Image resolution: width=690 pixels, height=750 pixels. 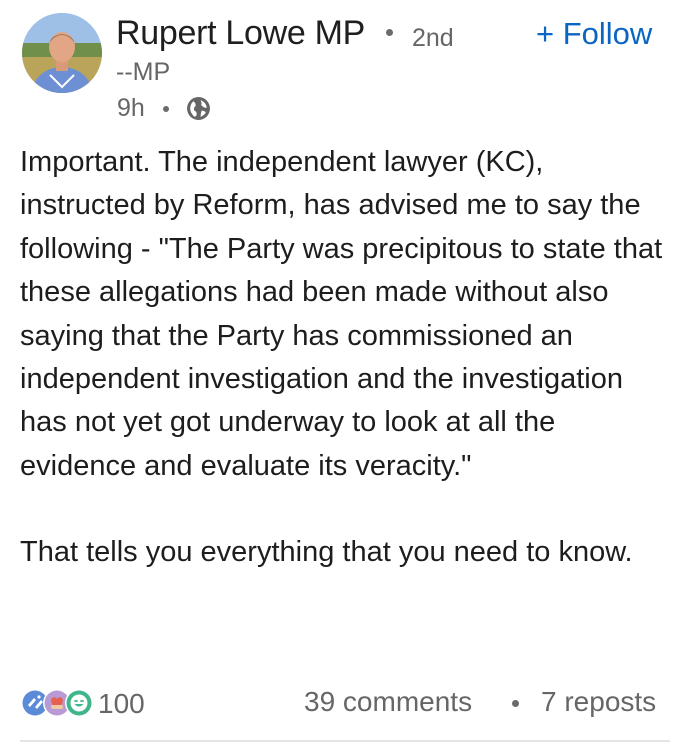 What do you see at coordinates (62, 53) in the screenshot?
I see `author-avatar` at bounding box center [62, 53].